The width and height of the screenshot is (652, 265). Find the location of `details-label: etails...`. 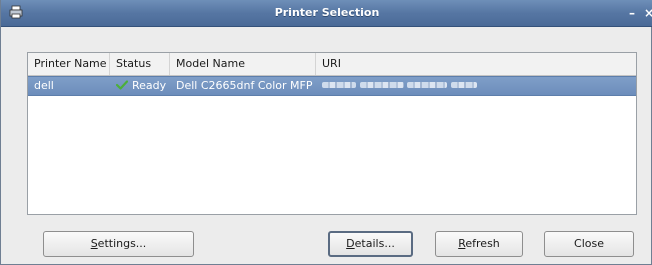

details-label: etails... is located at coordinates (374, 243).